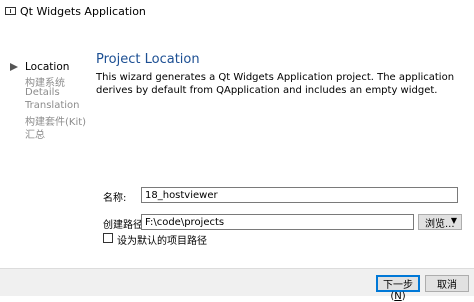 This screenshot has height=302, width=474. Describe the element at coordinates (237, 12) in the screenshot. I see `title-bar: Qt Widgets Application` at that location.